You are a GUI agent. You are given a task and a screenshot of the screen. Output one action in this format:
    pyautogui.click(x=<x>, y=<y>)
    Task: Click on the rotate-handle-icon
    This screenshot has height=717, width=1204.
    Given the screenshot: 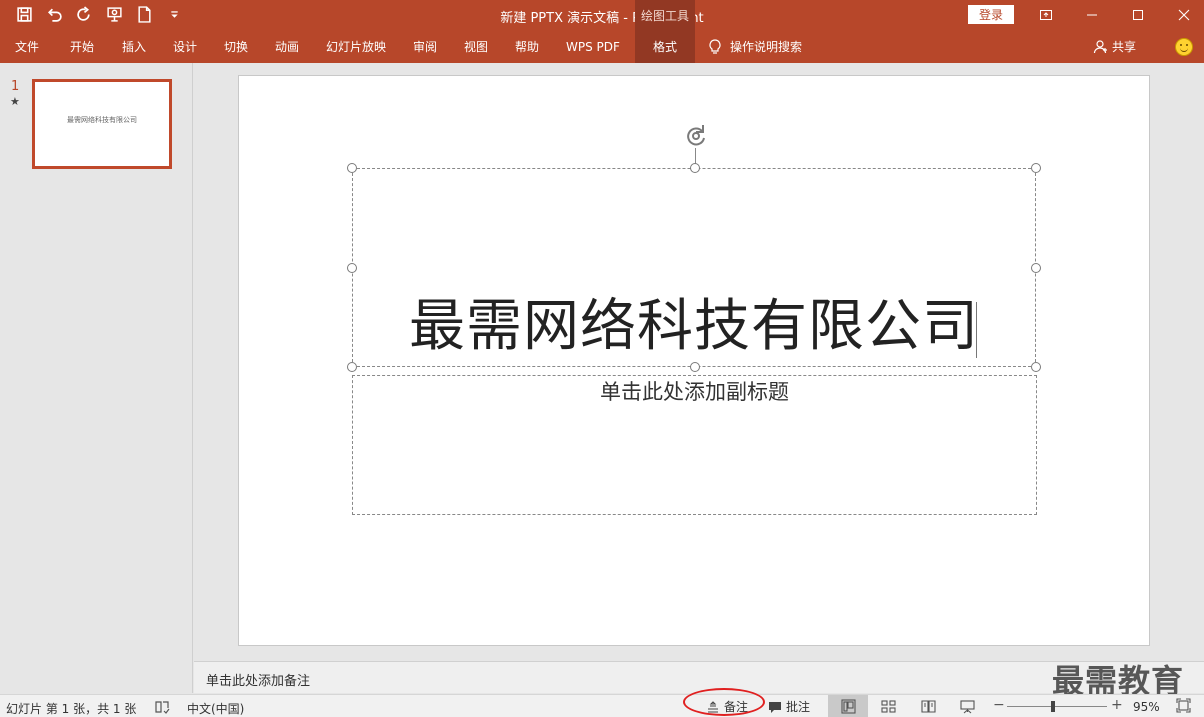 What is the action you would take?
    pyautogui.click(x=696, y=136)
    